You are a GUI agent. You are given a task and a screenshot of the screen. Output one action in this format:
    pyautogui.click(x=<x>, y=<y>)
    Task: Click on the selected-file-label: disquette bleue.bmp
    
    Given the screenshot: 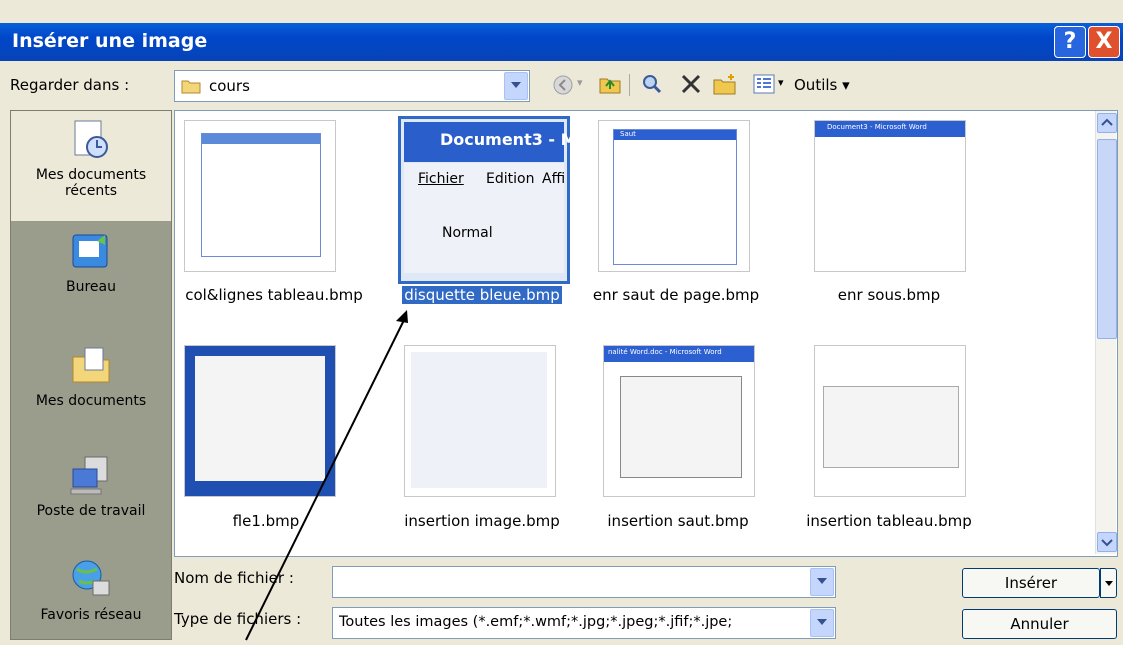 What is the action you would take?
    pyautogui.click(x=482, y=295)
    